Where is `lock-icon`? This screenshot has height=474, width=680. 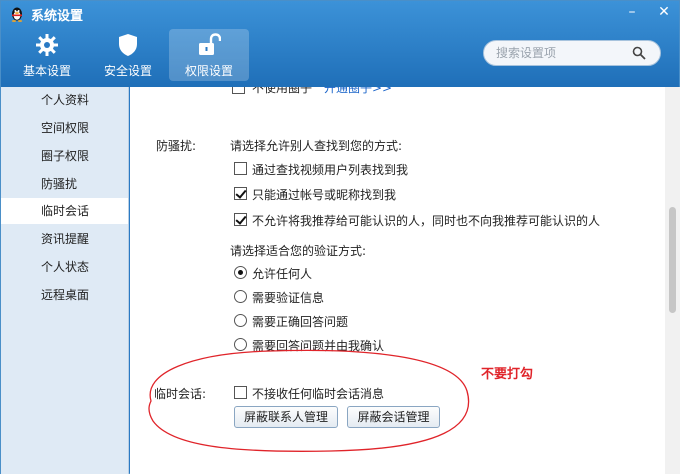
lock-icon is located at coordinates (210, 44).